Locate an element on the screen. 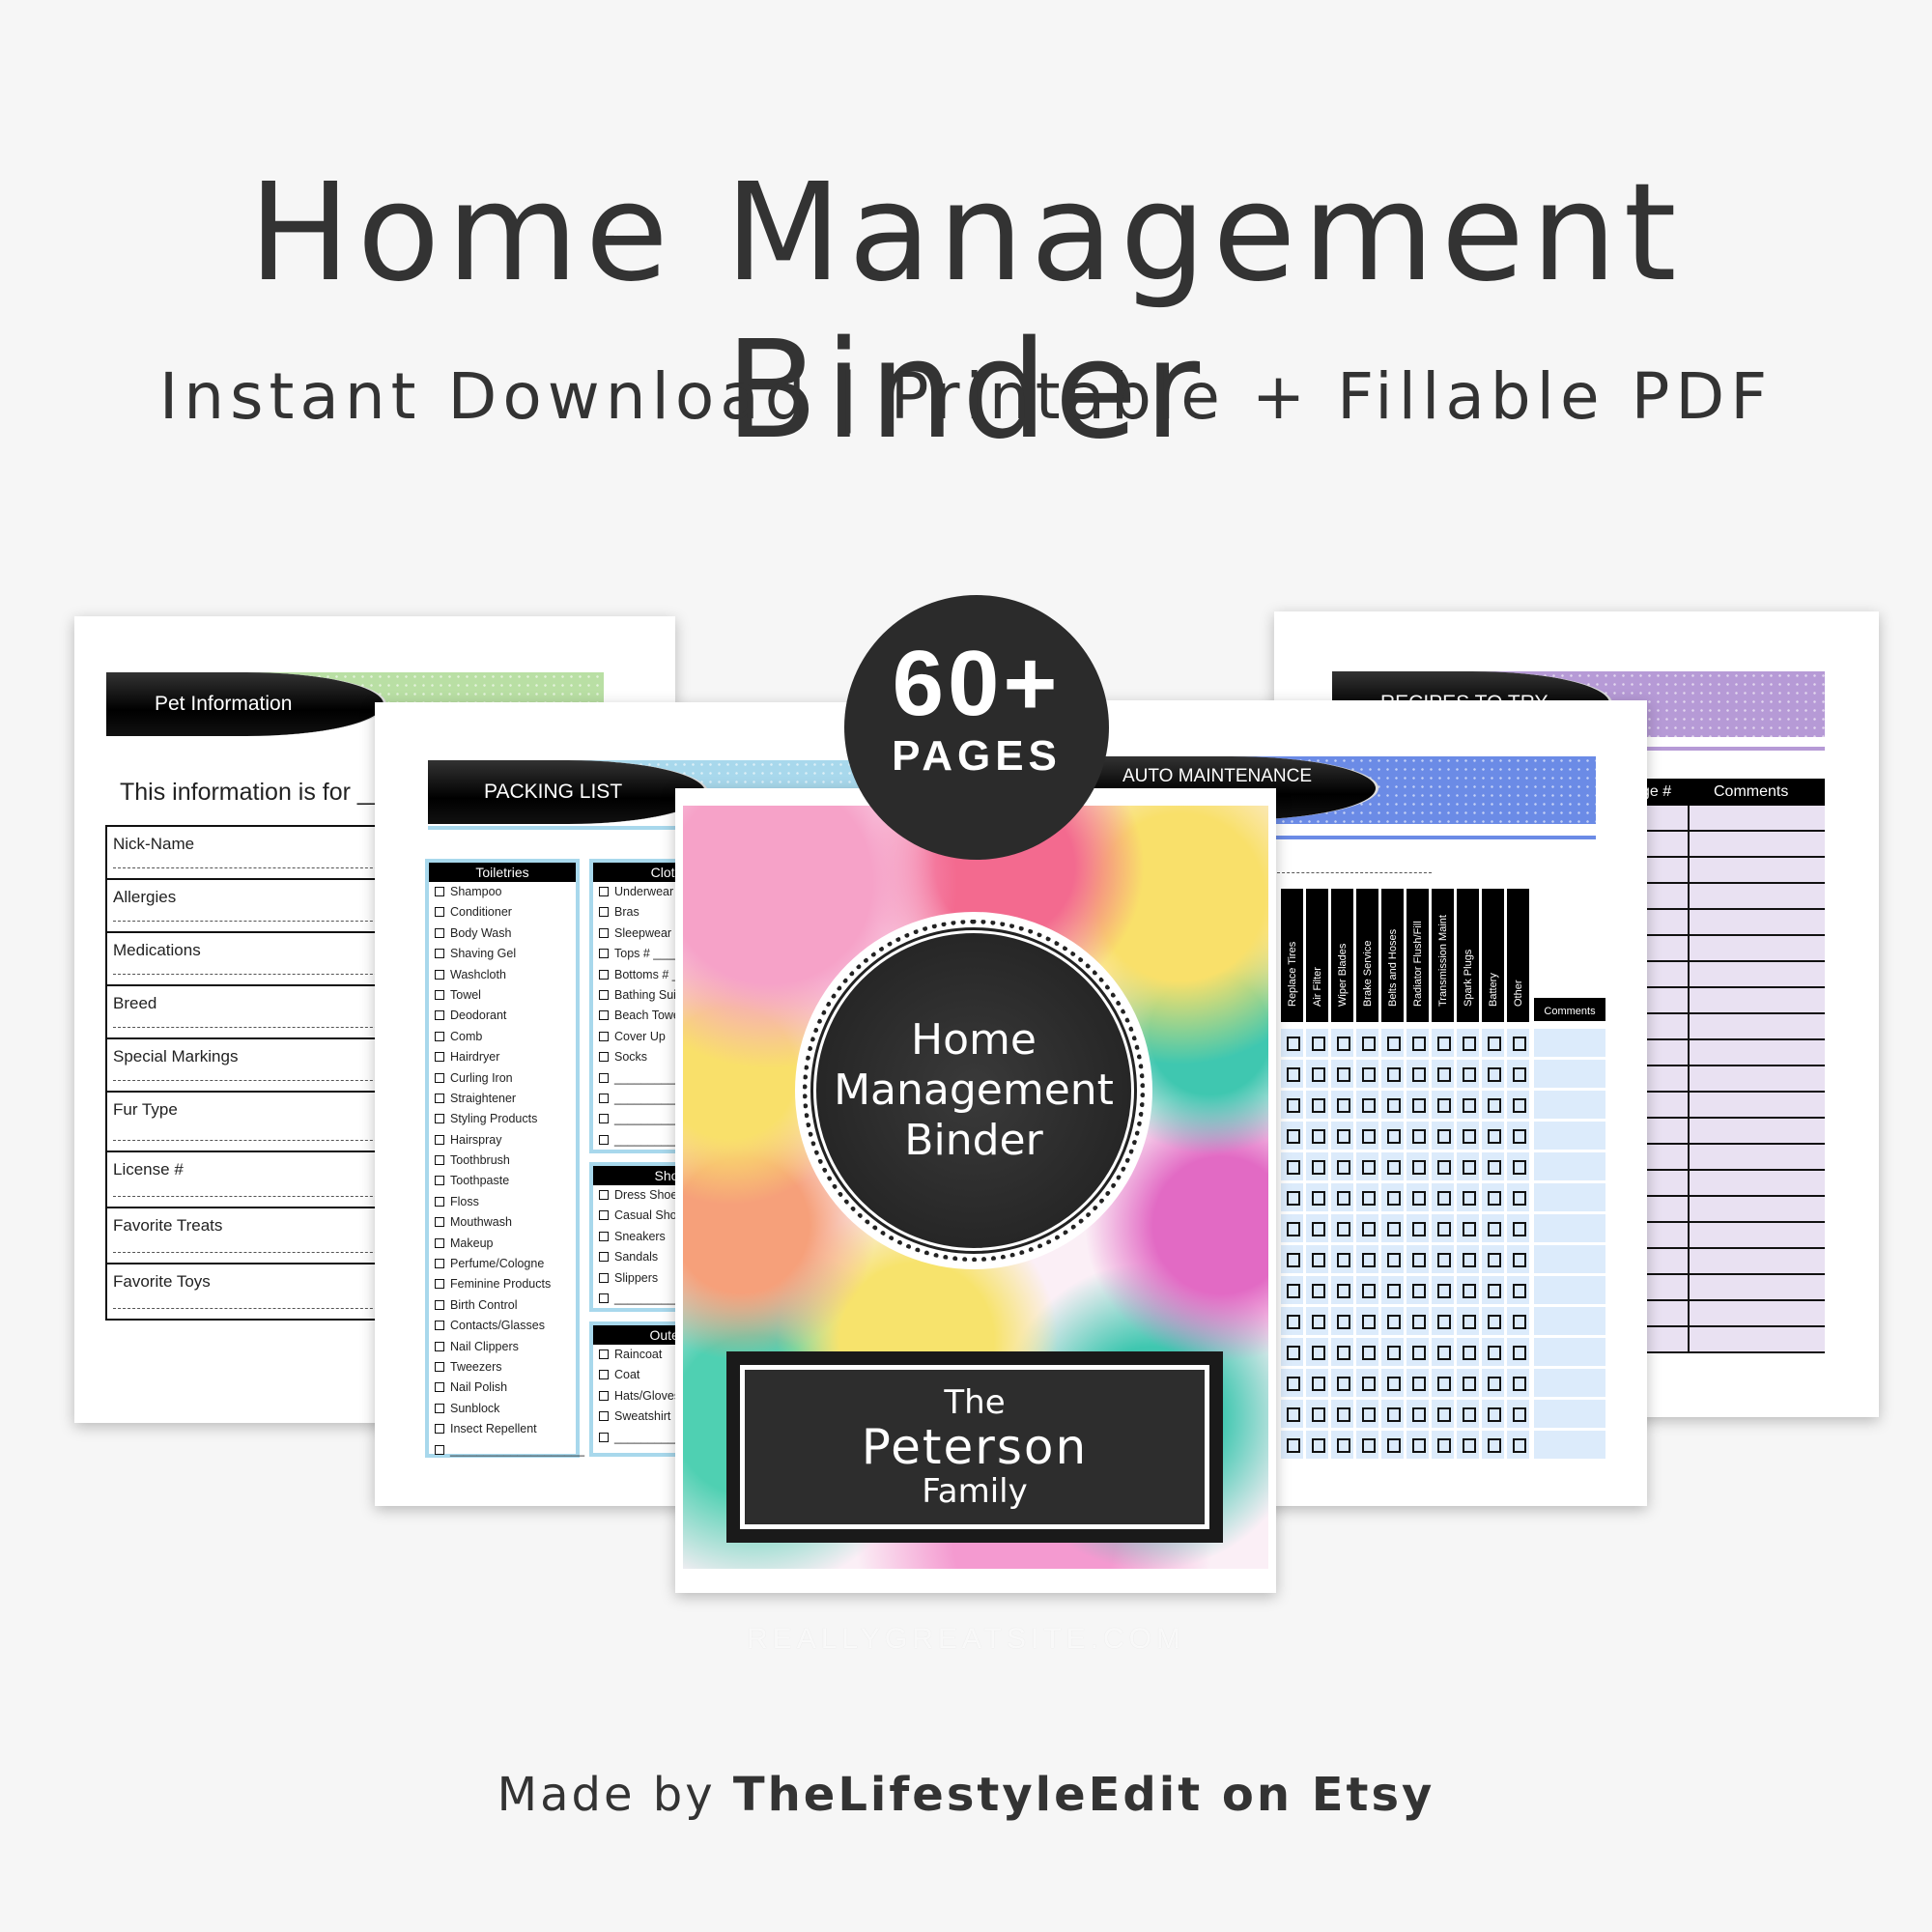 This screenshot has width=1932, height=1932. checklist-item: Body Wash is located at coordinates (502, 933).